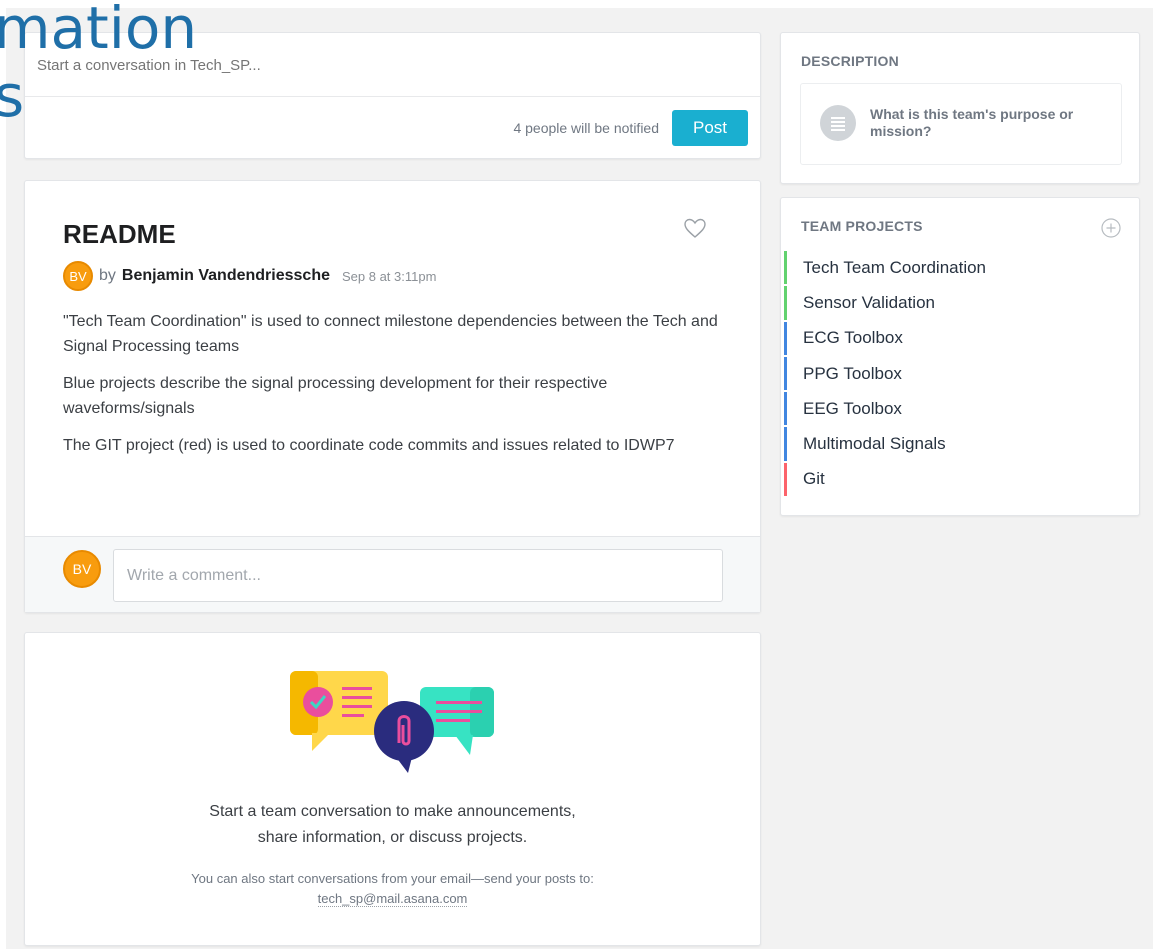 This screenshot has width=1153, height=949. What do you see at coordinates (869, 302) in the screenshot?
I see `project-name: Sensor Validation` at bounding box center [869, 302].